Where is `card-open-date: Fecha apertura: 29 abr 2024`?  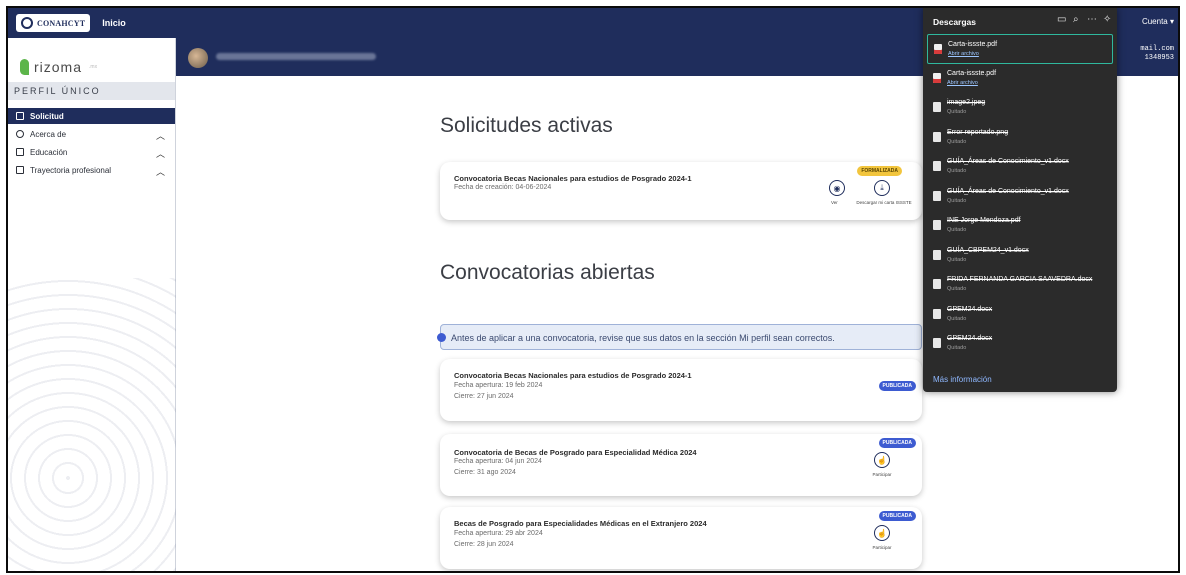
card-open-date: Fecha apertura: 29 abr 2024 is located at coordinates (498, 533).